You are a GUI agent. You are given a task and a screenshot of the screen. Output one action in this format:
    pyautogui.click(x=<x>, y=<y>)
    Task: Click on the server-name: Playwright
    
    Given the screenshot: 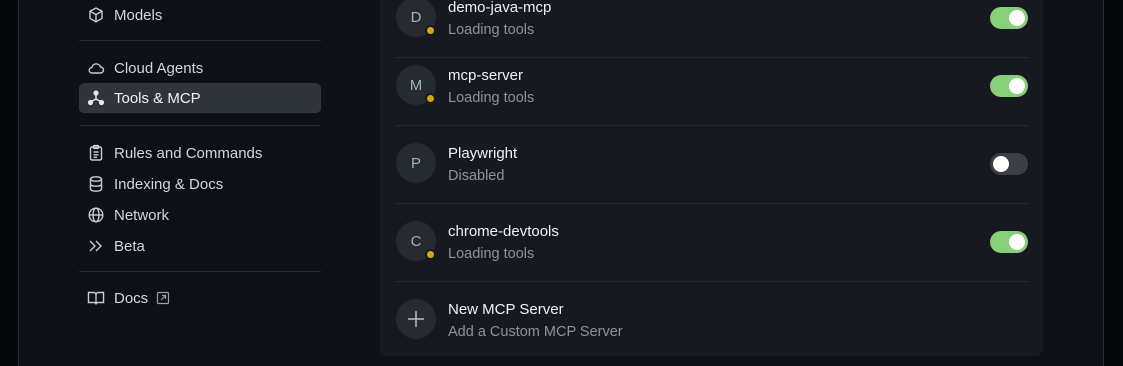 What is the action you would take?
    pyautogui.click(x=483, y=153)
    